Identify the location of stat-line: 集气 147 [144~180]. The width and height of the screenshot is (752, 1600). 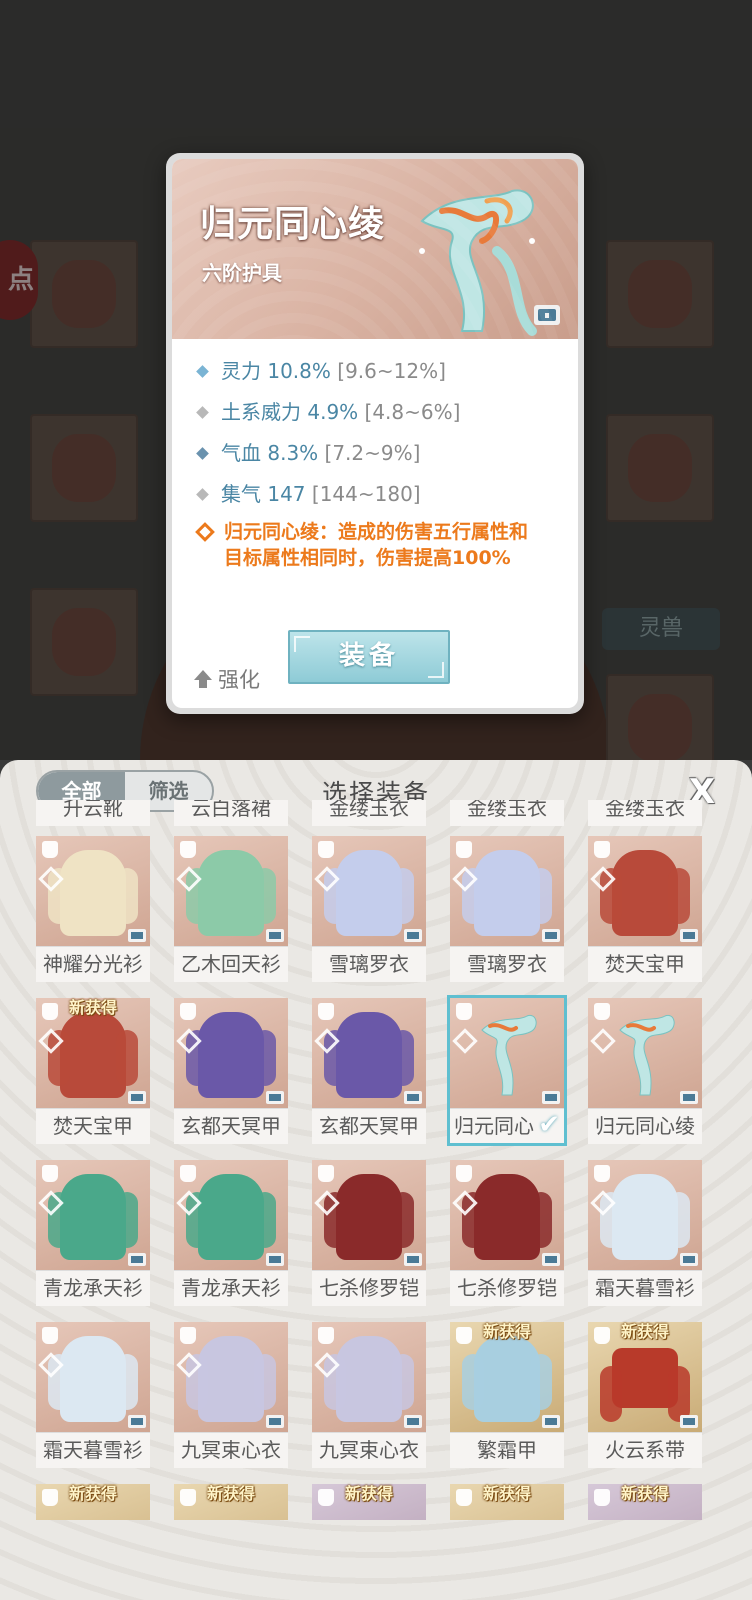
(380, 494).